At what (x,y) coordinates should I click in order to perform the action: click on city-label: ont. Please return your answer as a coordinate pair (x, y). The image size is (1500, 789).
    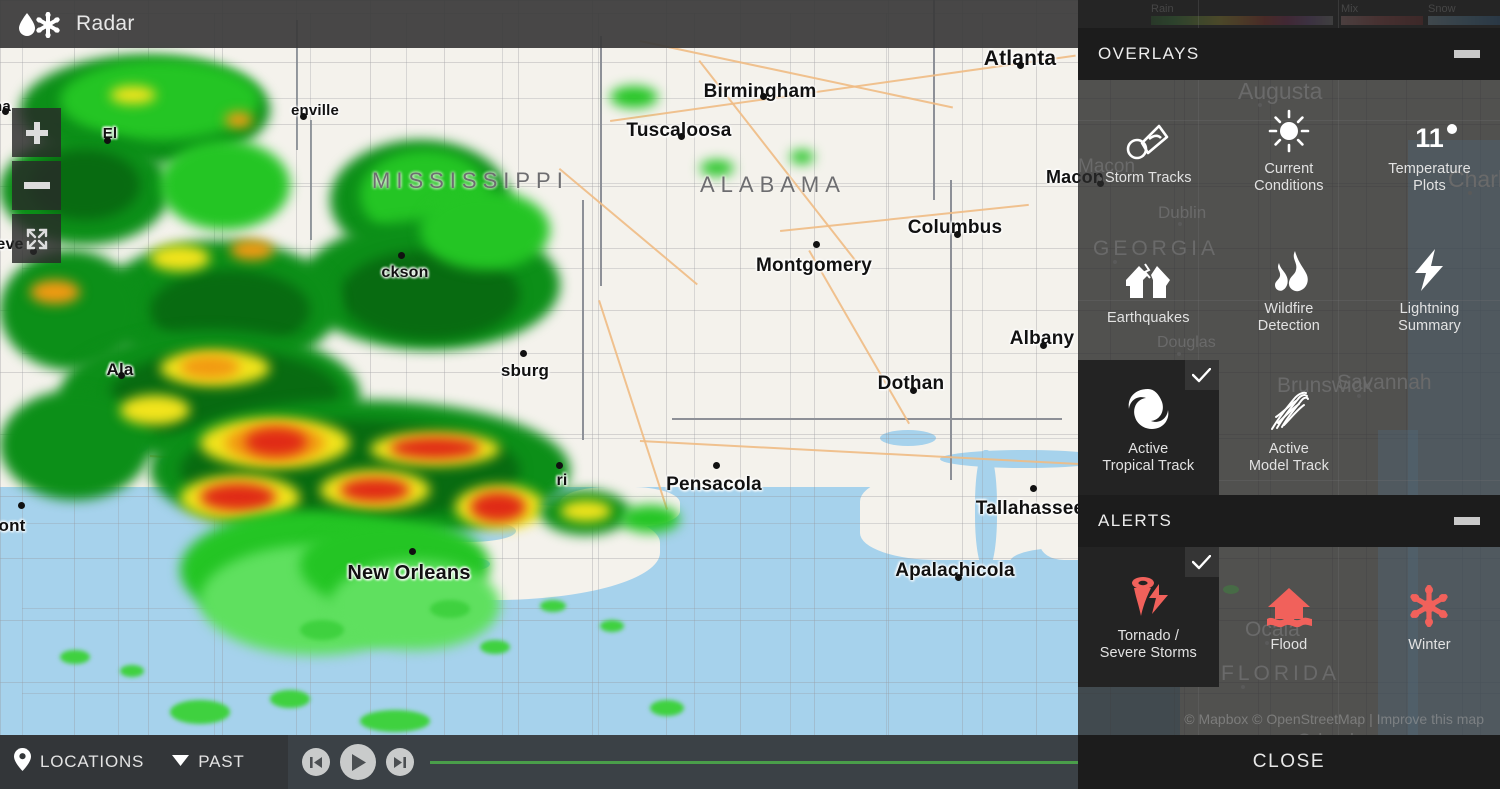
    Looking at the image, I should click on (13, 525).